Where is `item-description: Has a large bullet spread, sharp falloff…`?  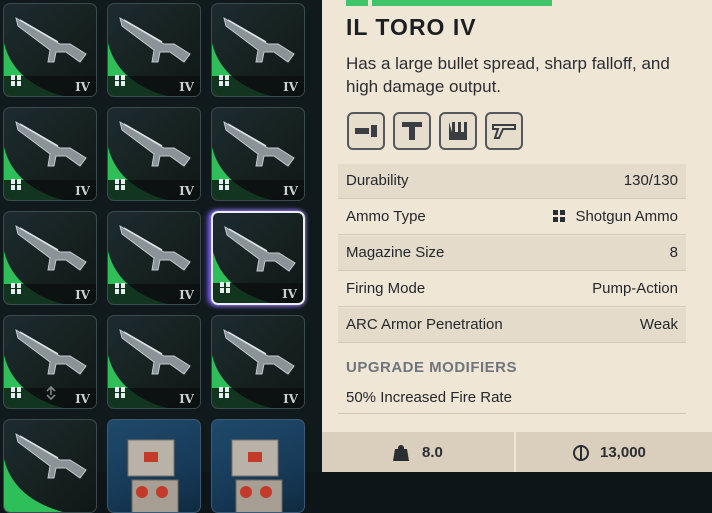
item-description: Has a large bullet spread, sharp falloff… is located at coordinates (508, 75).